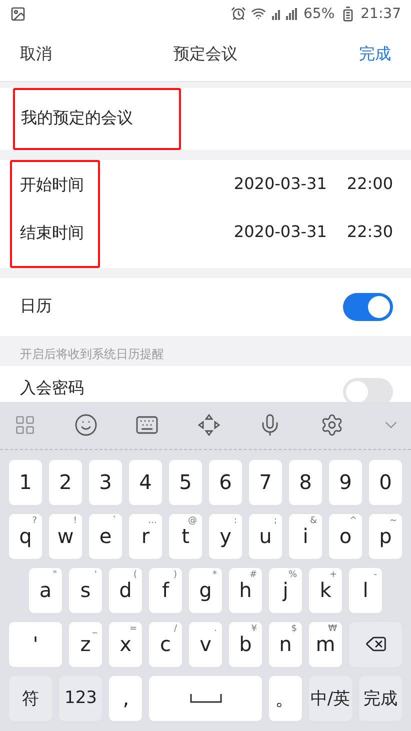 The image size is (411, 731). What do you see at coordinates (75, 521) in the screenshot?
I see `key-hint: !` at bounding box center [75, 521].